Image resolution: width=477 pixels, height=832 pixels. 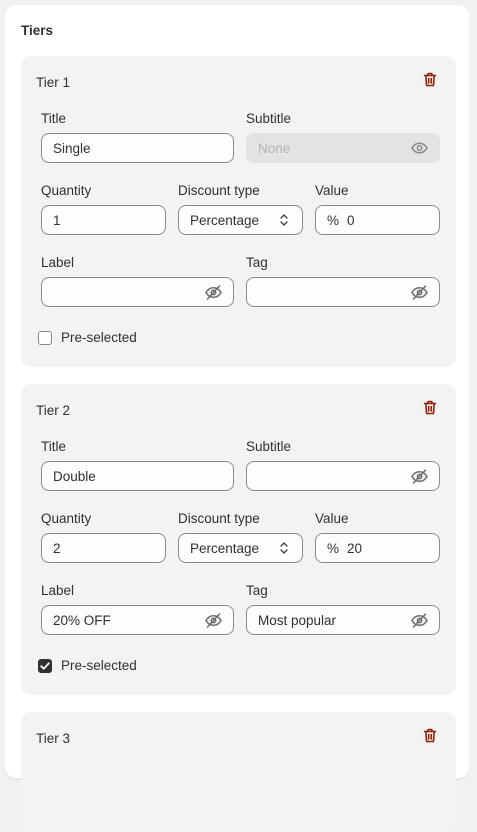 I want to click on subtitle-input, so click(x=343, y=476).